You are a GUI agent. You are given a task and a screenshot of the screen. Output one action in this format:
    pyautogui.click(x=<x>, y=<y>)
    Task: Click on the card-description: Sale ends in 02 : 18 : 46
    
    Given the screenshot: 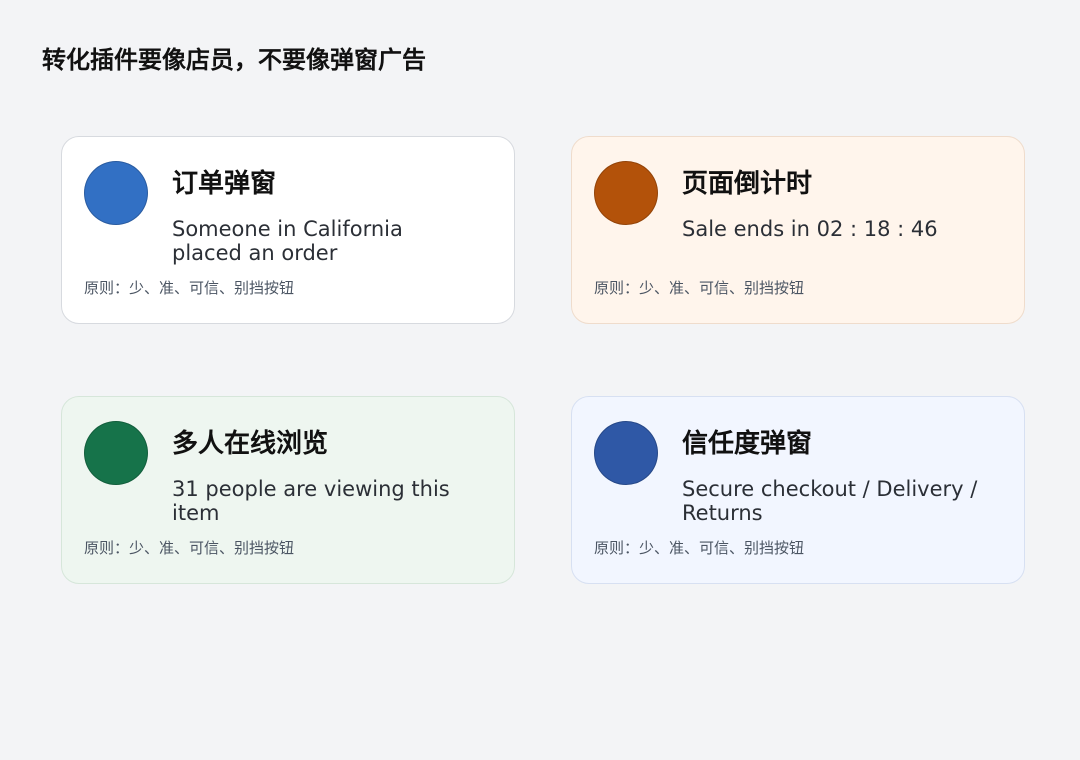 What is the action you would take?
    pyautogui.click(x=810, y=229)
    